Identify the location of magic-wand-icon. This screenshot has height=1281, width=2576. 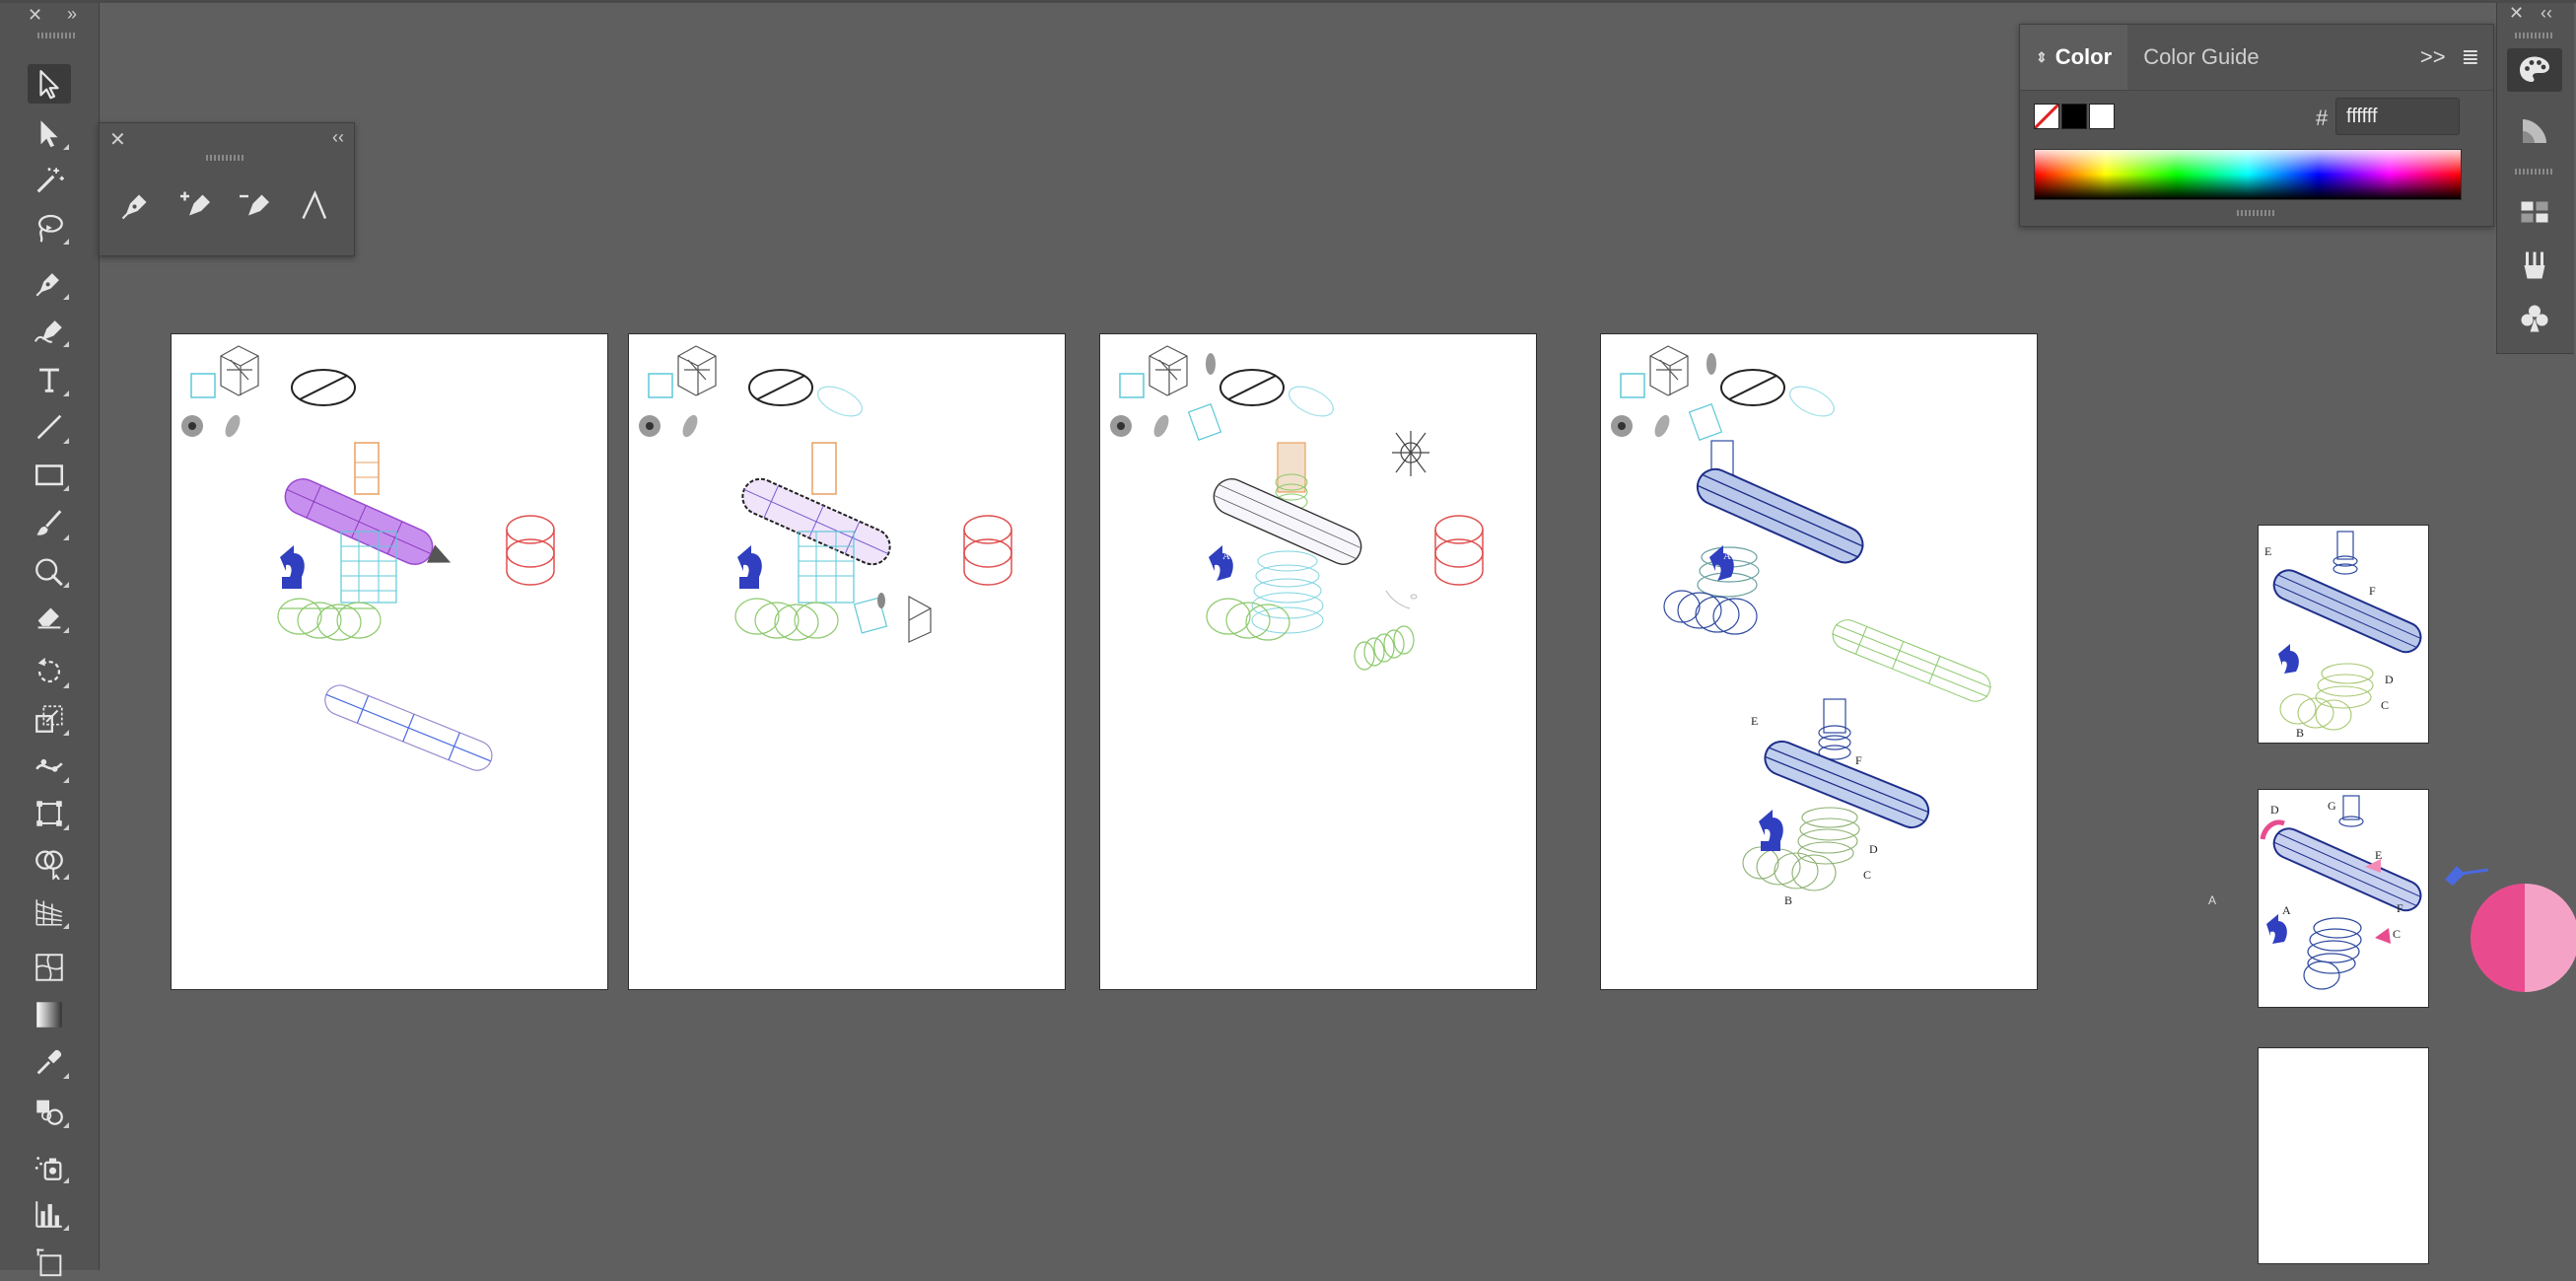
(50, 180).